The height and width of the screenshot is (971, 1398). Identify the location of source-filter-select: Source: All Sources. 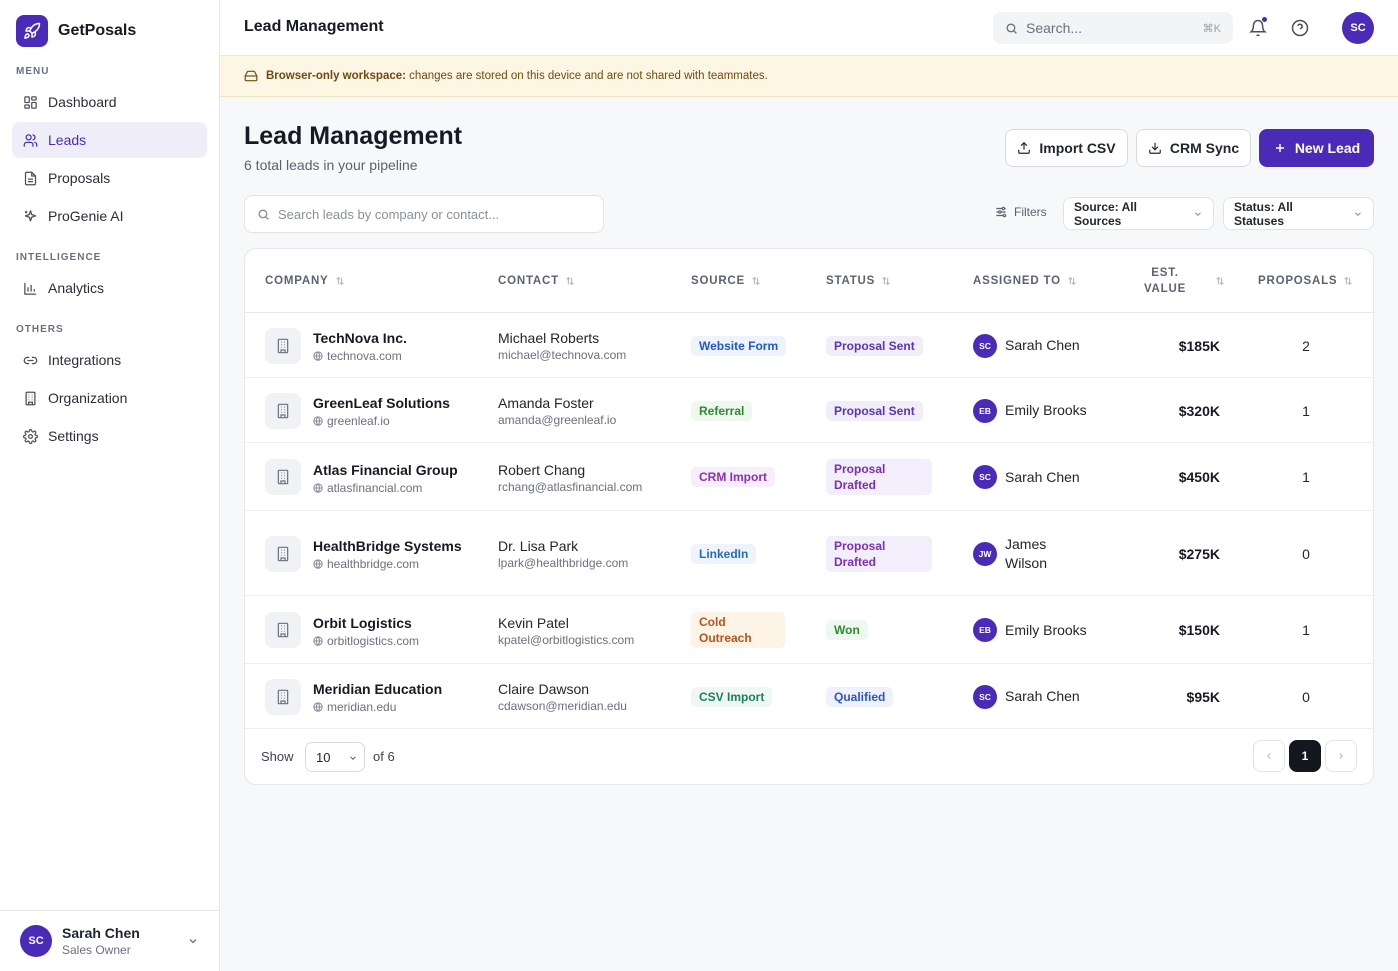
(1138, 213).